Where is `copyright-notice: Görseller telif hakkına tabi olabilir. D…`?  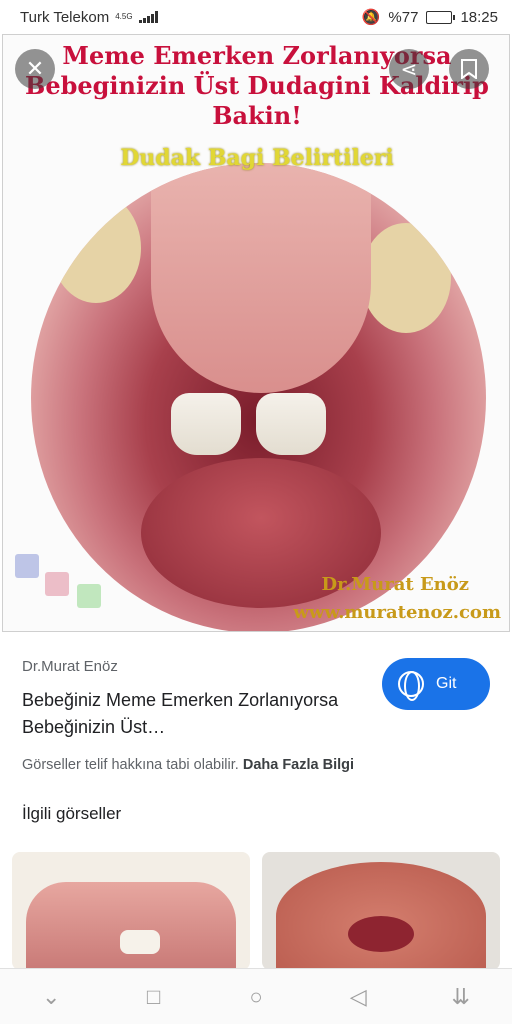
copyright-notice: Görseller telif hakkına tabi olabilir. D… is located at coordinates (256, 765).